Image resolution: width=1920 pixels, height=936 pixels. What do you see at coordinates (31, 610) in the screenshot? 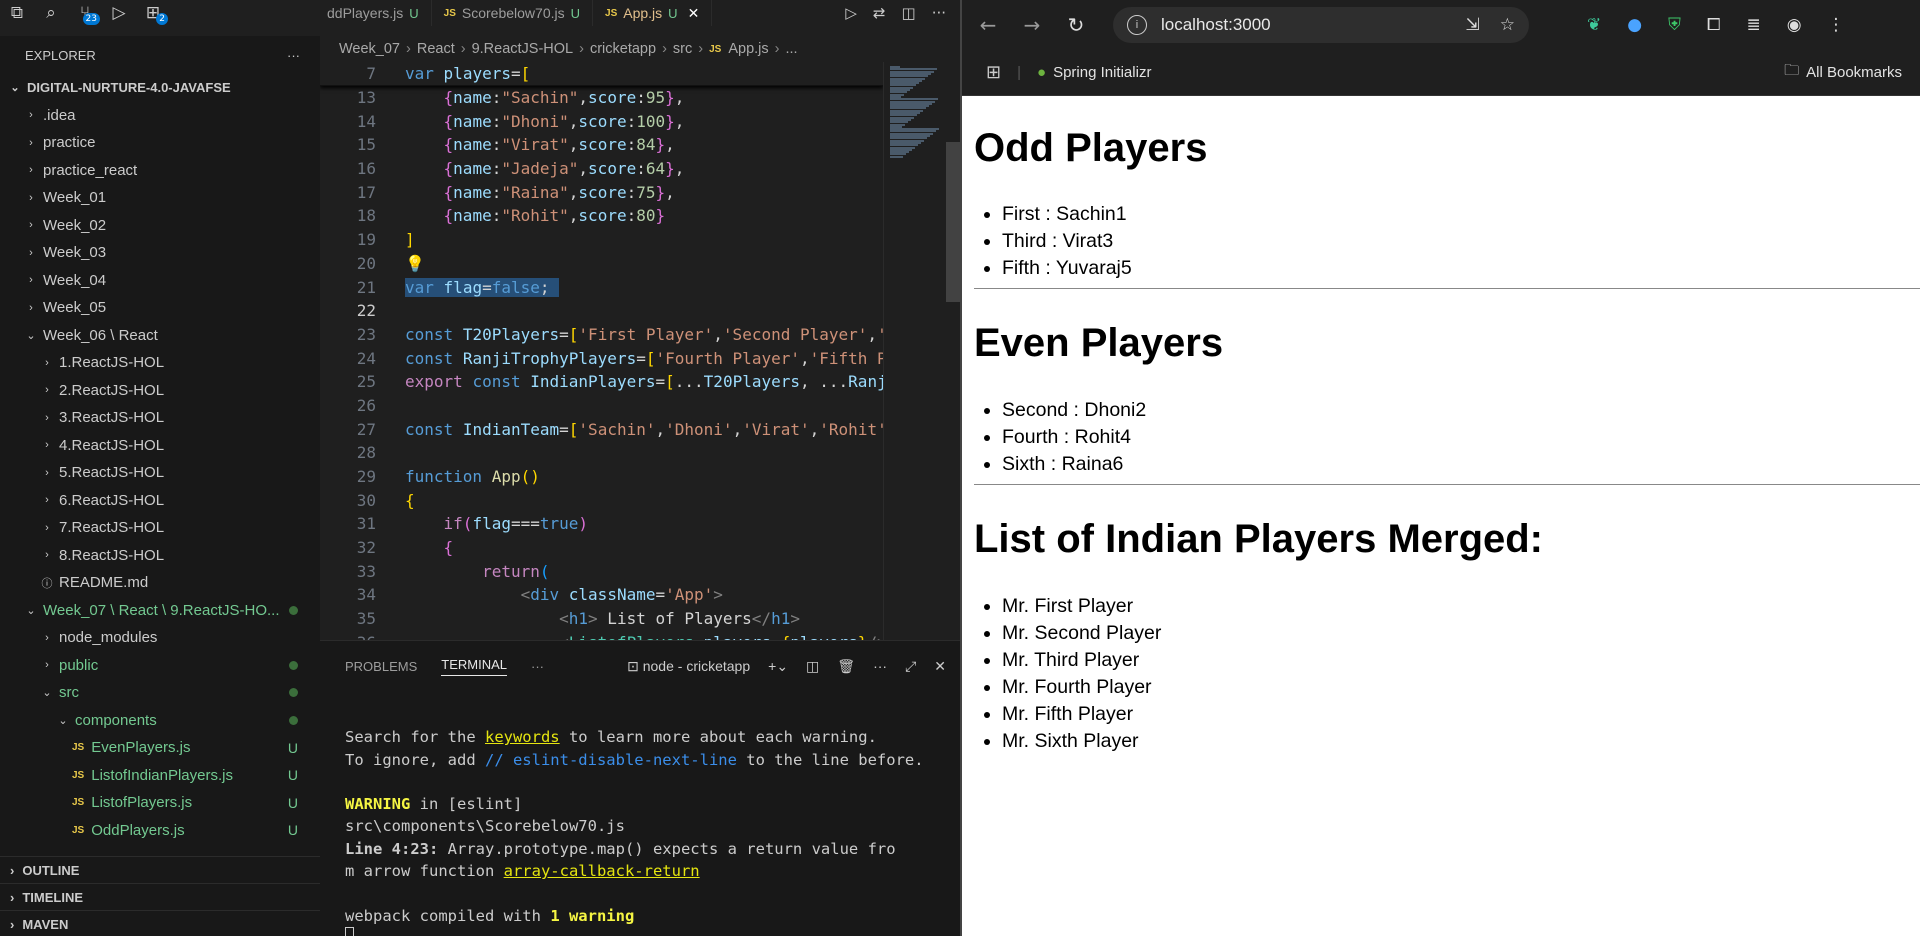
I see `chevron-down-icon: ⌄` at bounding box center [31, 610].